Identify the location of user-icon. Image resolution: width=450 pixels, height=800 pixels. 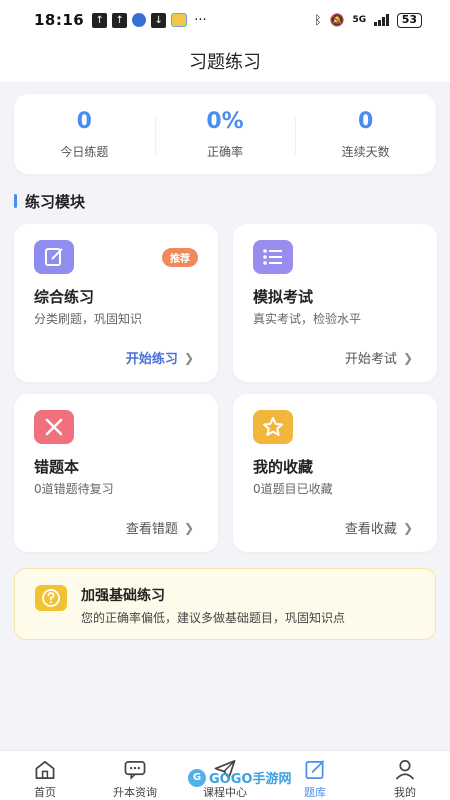
(405, 770).